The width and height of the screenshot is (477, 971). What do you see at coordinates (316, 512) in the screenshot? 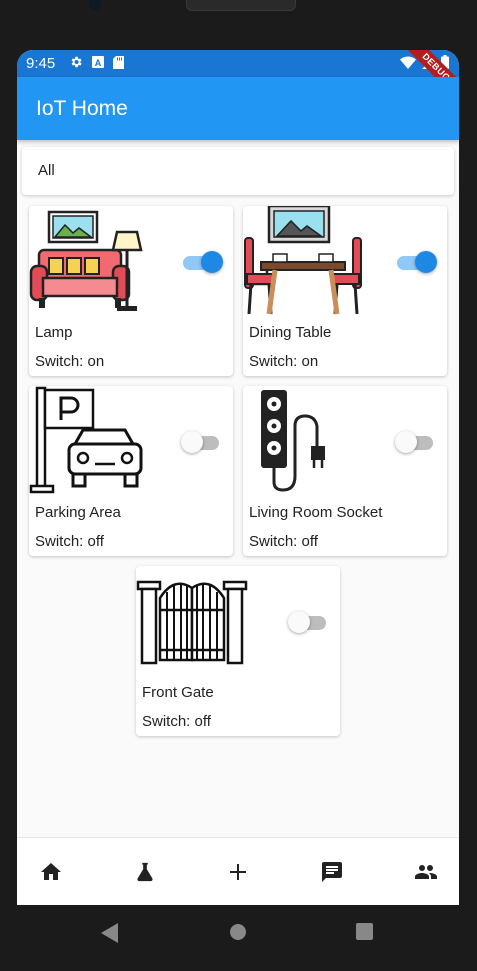
I see `device-name: Living Room Socket` at bounding box center [316, 512].